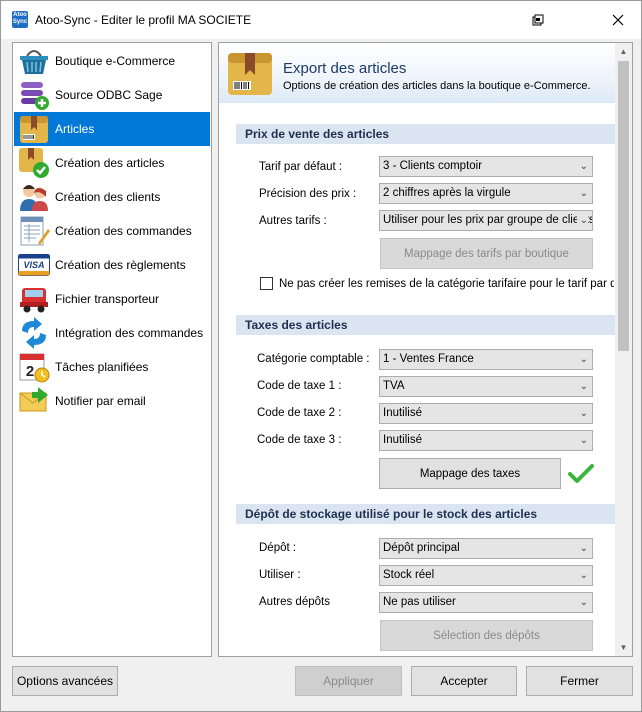  I want to click on sidebar-item-fichier-transporteur: Fichier transporteur, so click(112, 299).